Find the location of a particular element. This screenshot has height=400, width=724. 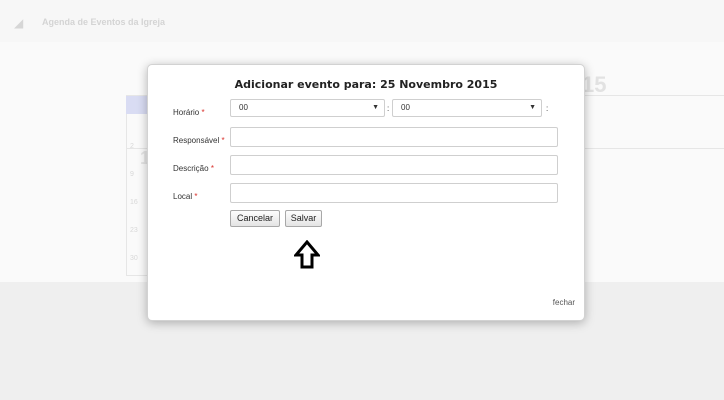

week-number: 9 is located at coordinates (132, 174).